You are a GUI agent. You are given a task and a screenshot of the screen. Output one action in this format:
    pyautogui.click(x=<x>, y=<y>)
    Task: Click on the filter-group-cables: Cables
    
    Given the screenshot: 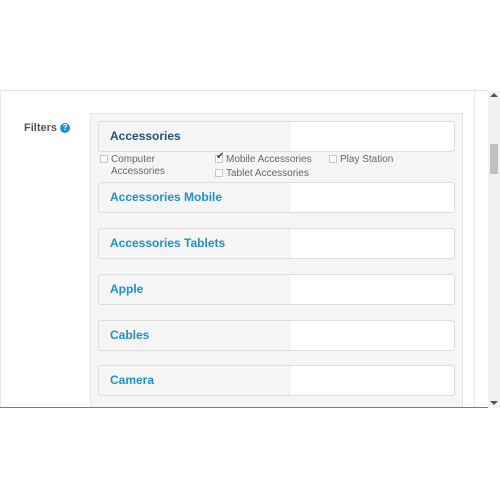 What is the action you would take?
    pyautogui.click(x=276, y=335)
    